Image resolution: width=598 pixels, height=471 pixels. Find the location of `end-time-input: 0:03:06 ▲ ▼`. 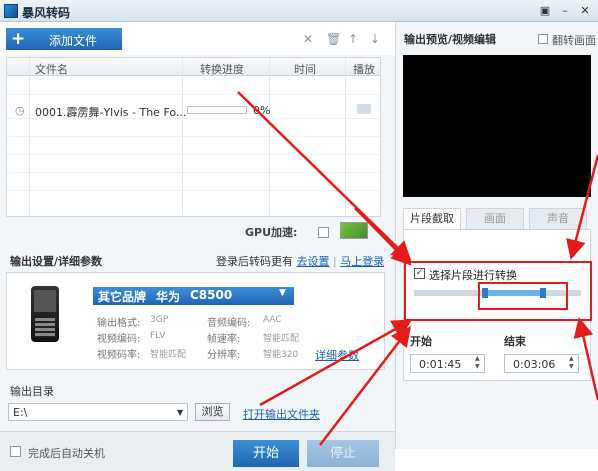

end-time-input: 0:03:06 ▲ ▼ is located at coordinates (541, 363).